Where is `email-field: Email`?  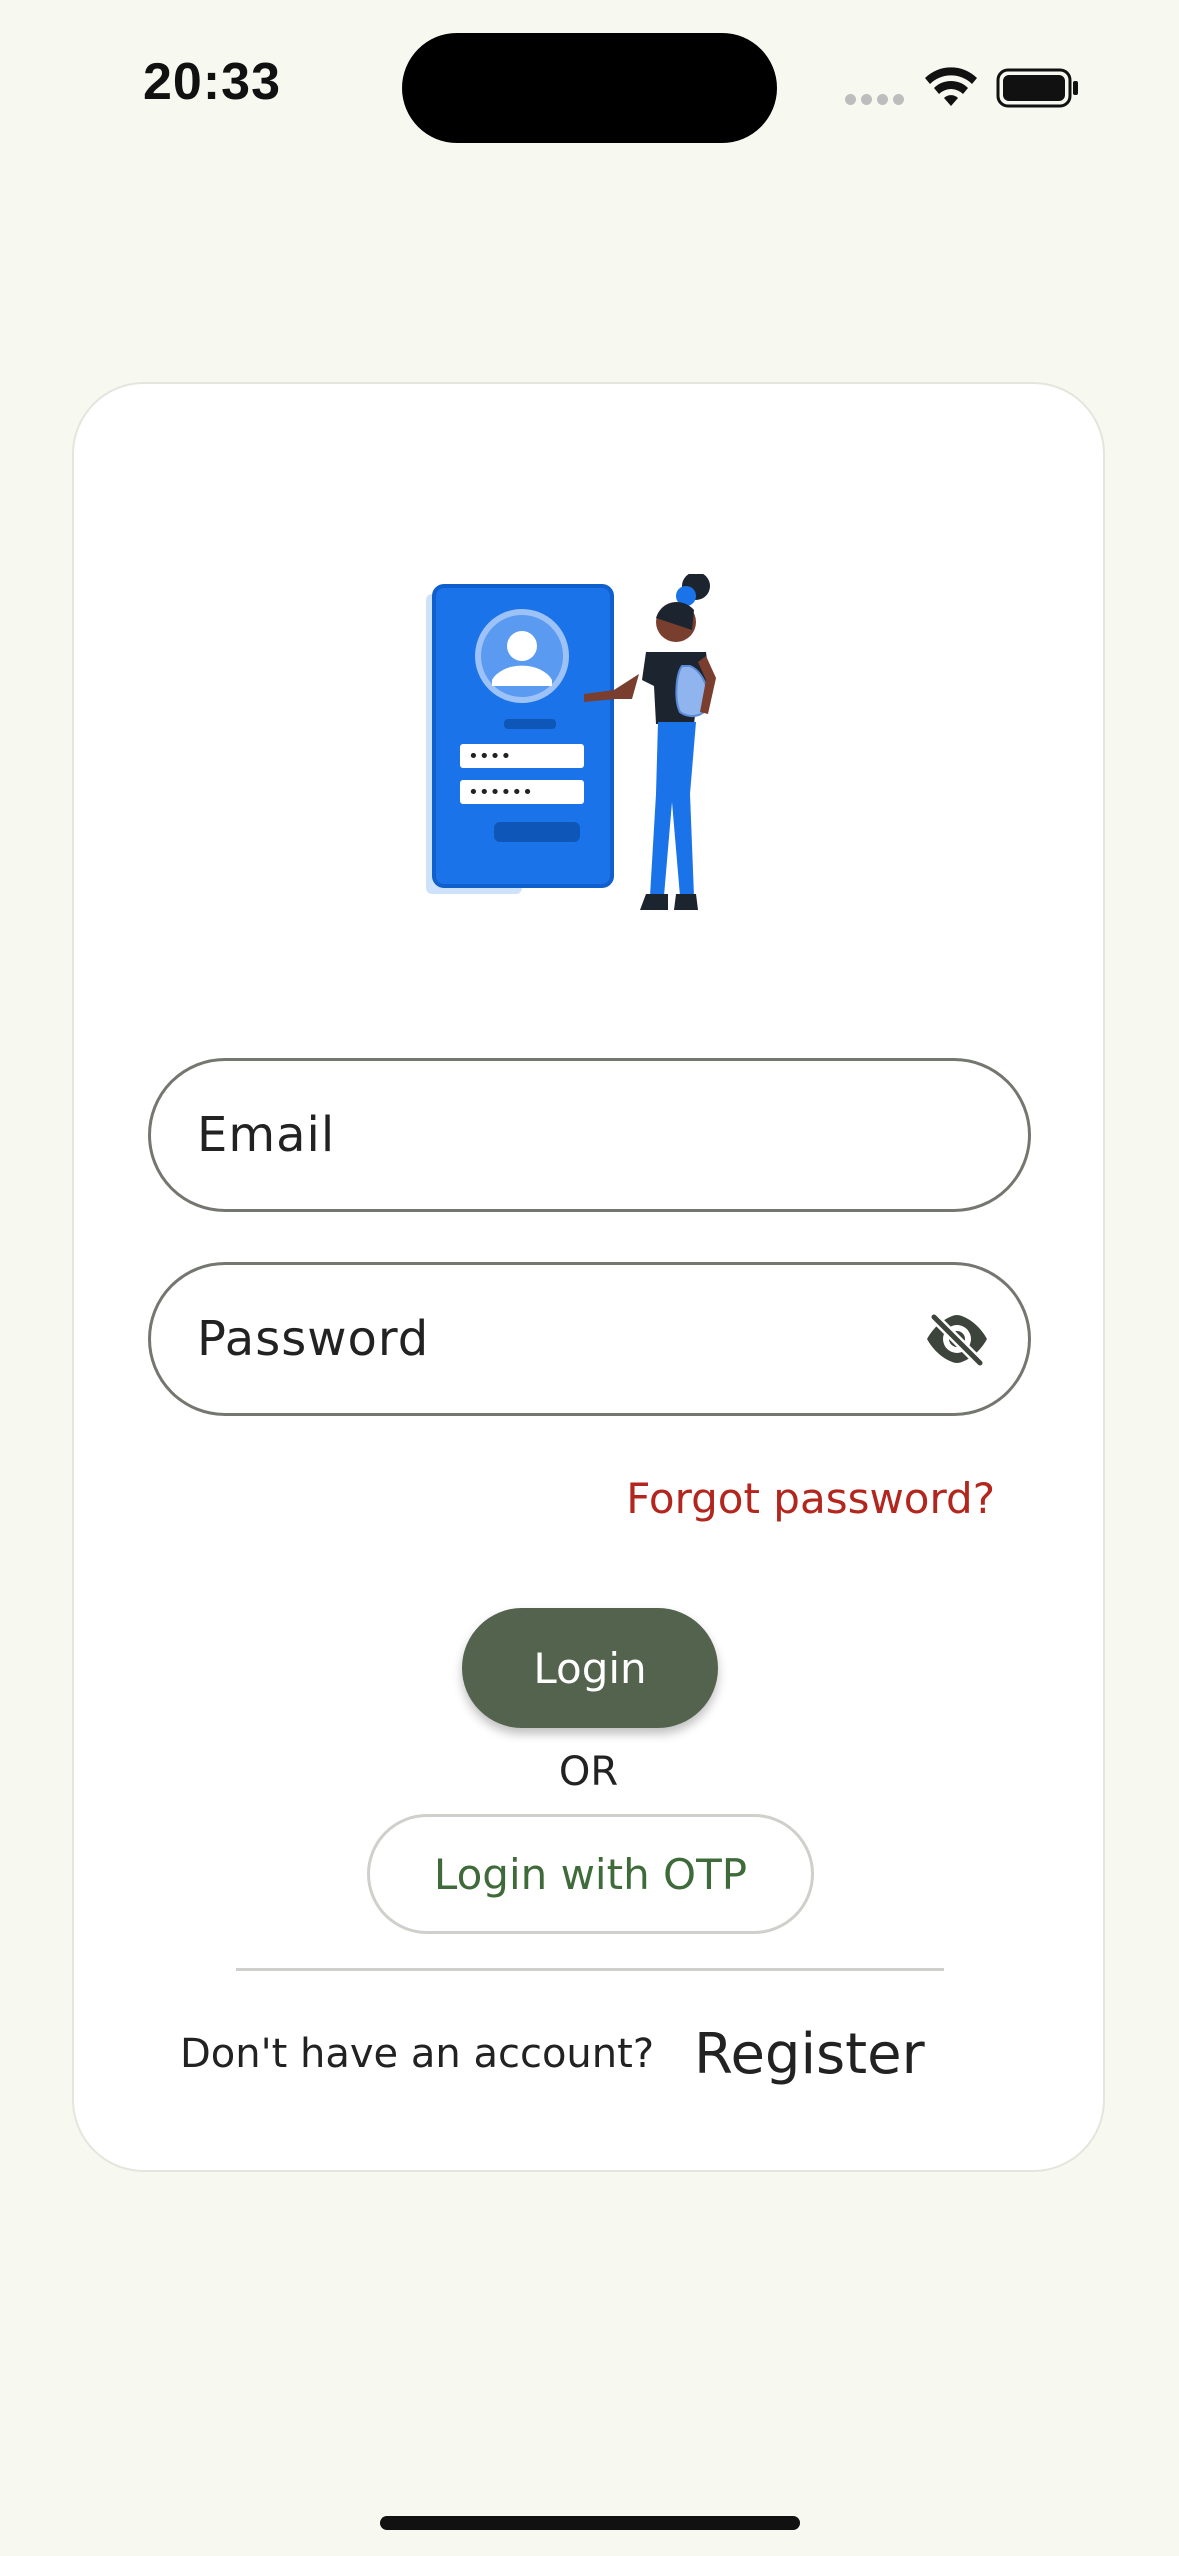
email-field: Email is located at coordinates (589, 1135).